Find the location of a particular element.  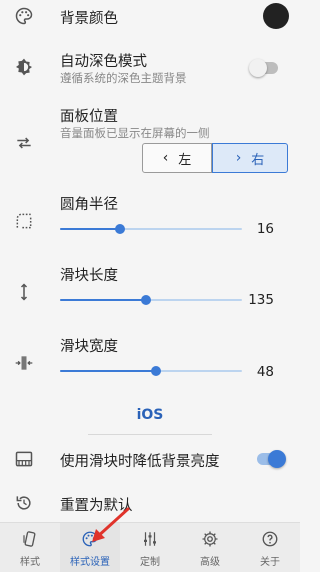

restore-icon is located at coordinates (23, 503).